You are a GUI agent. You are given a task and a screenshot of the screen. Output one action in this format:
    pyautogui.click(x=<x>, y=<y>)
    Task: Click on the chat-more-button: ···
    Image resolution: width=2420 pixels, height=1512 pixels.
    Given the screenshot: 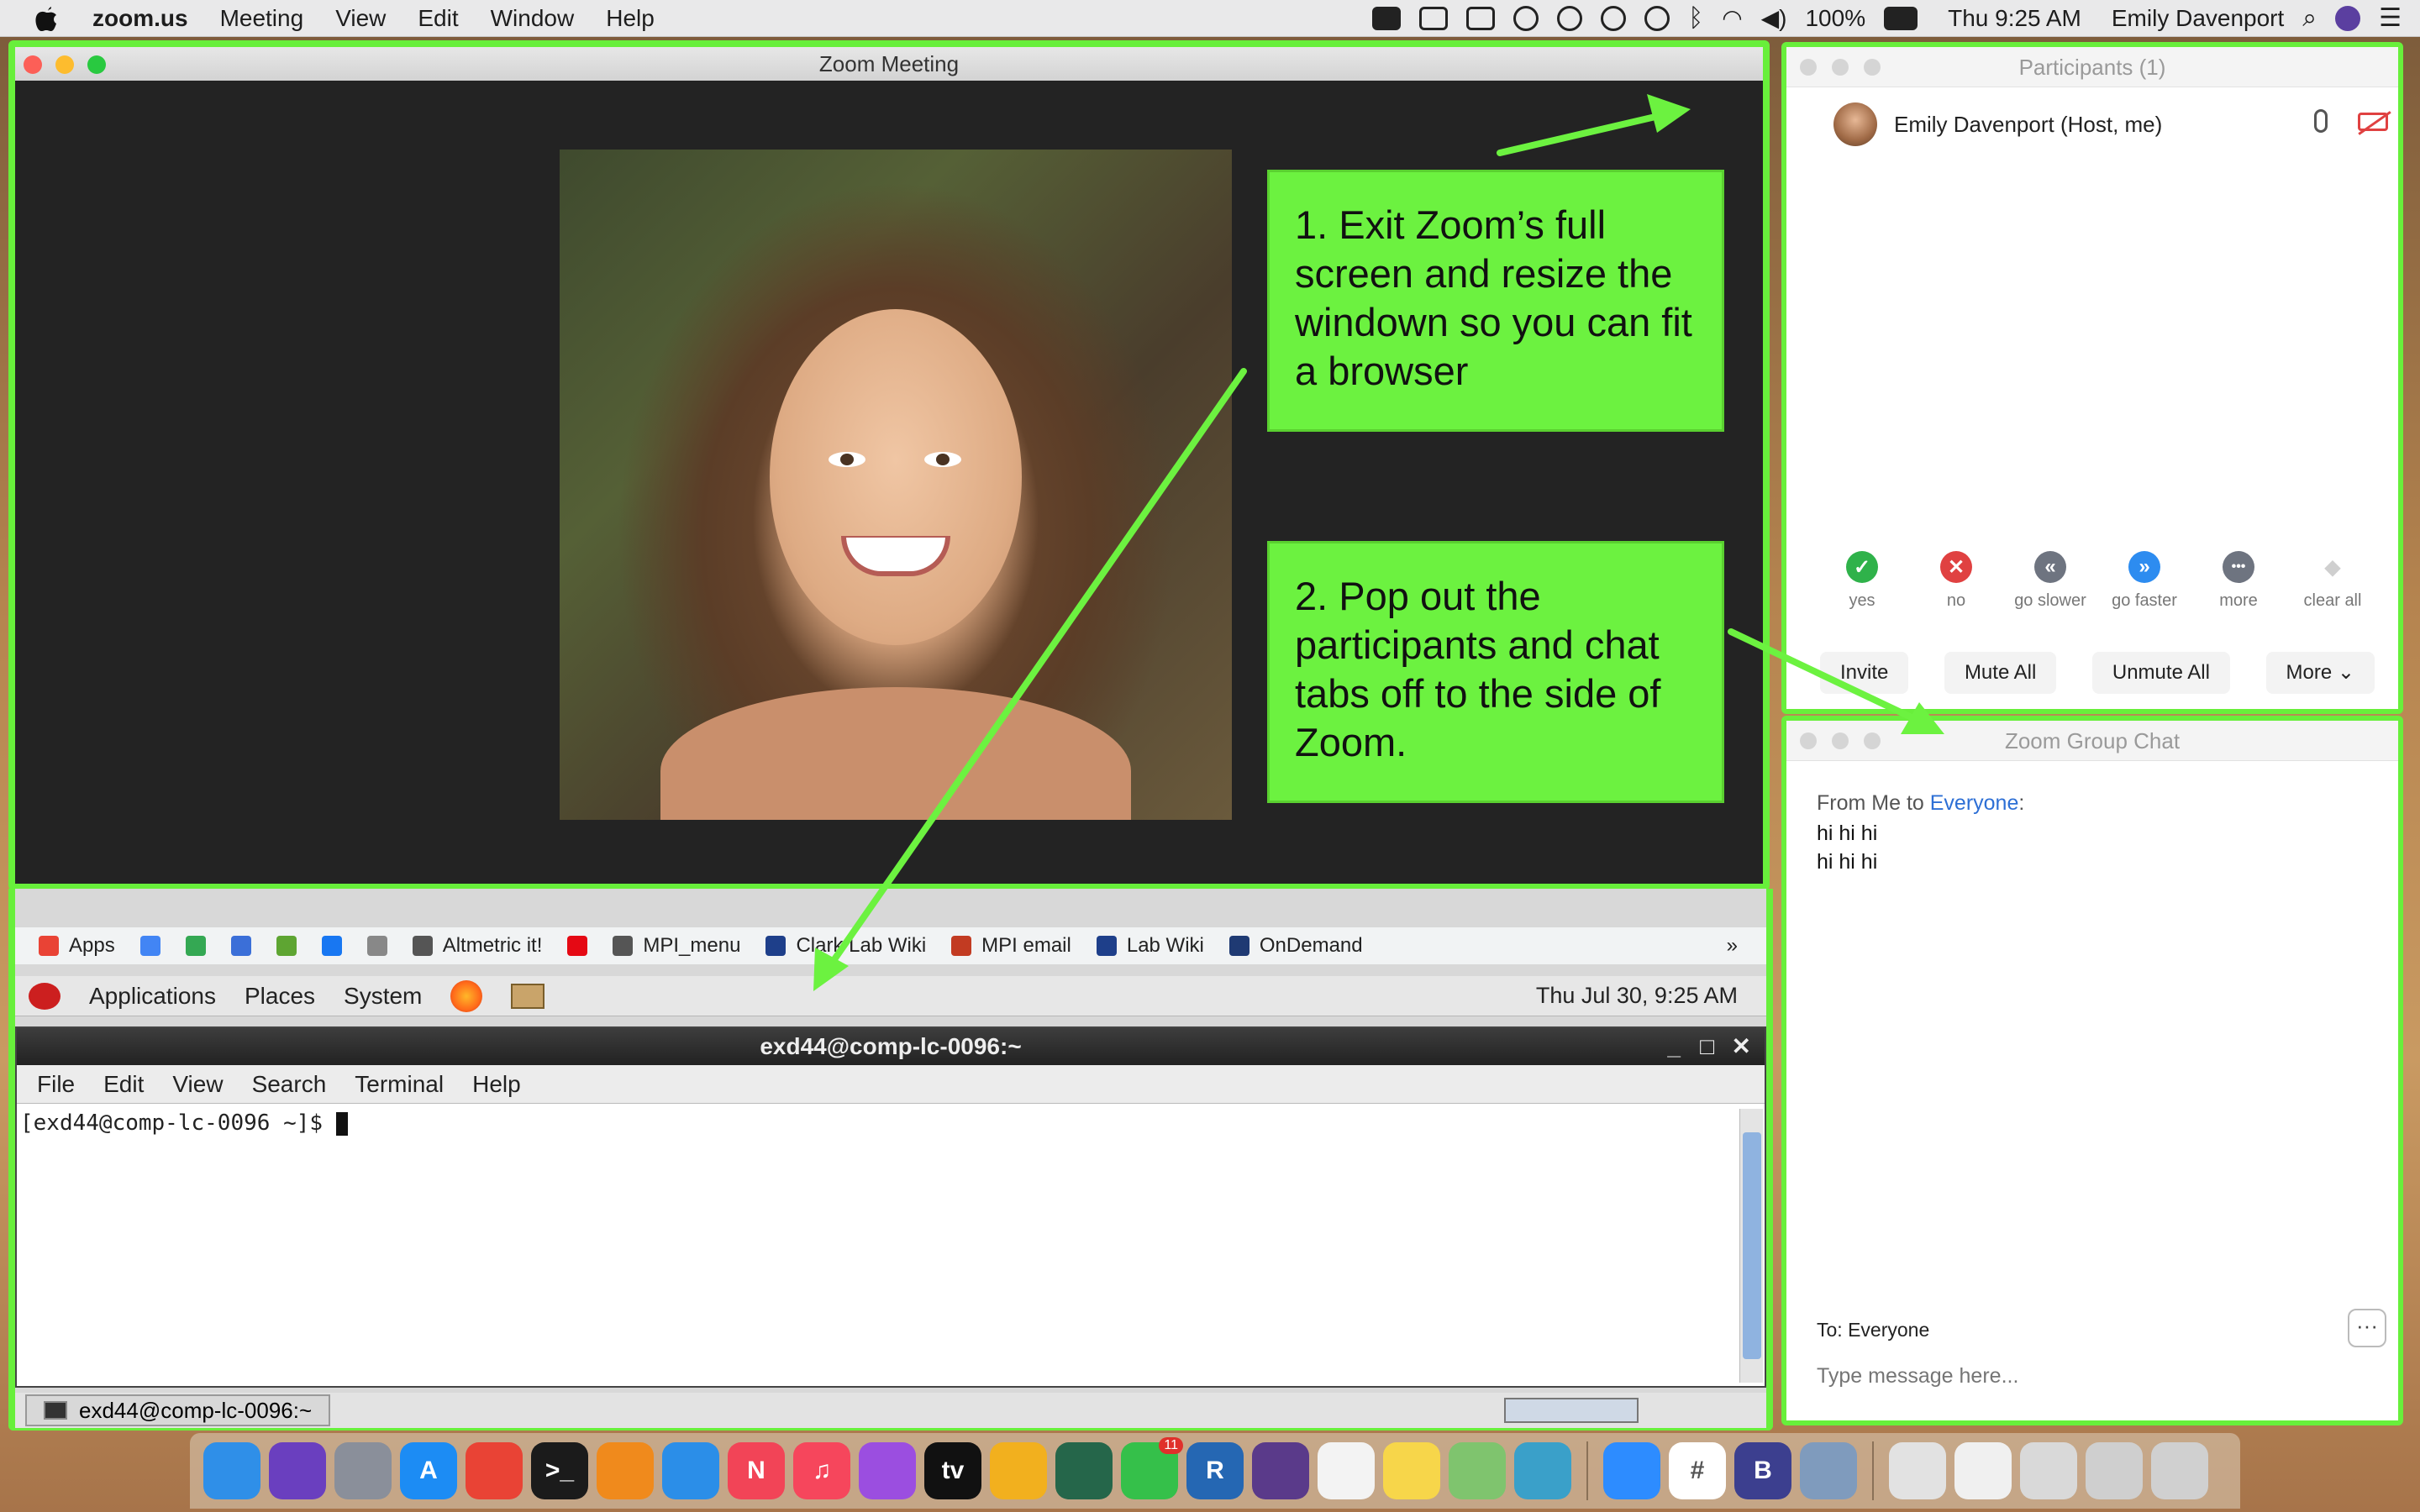 What is the action you would take?
    pyautogui.click(x=2367, y=1328)
    